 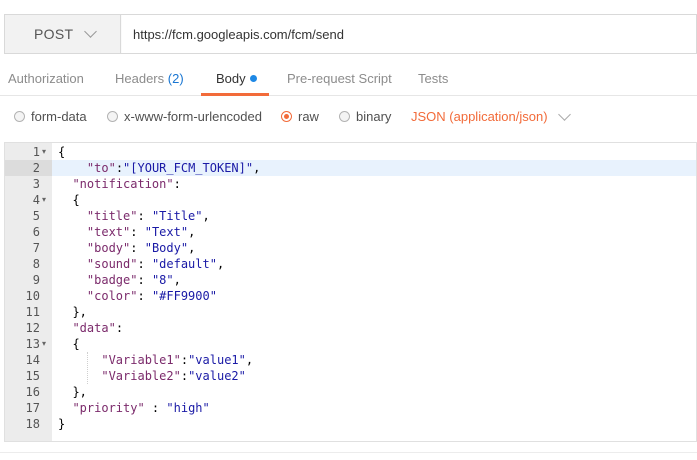 What do you see at coordinates (36, 248) in the screenshot?
I see `line-number: 7` at bounding box center [36, 248].